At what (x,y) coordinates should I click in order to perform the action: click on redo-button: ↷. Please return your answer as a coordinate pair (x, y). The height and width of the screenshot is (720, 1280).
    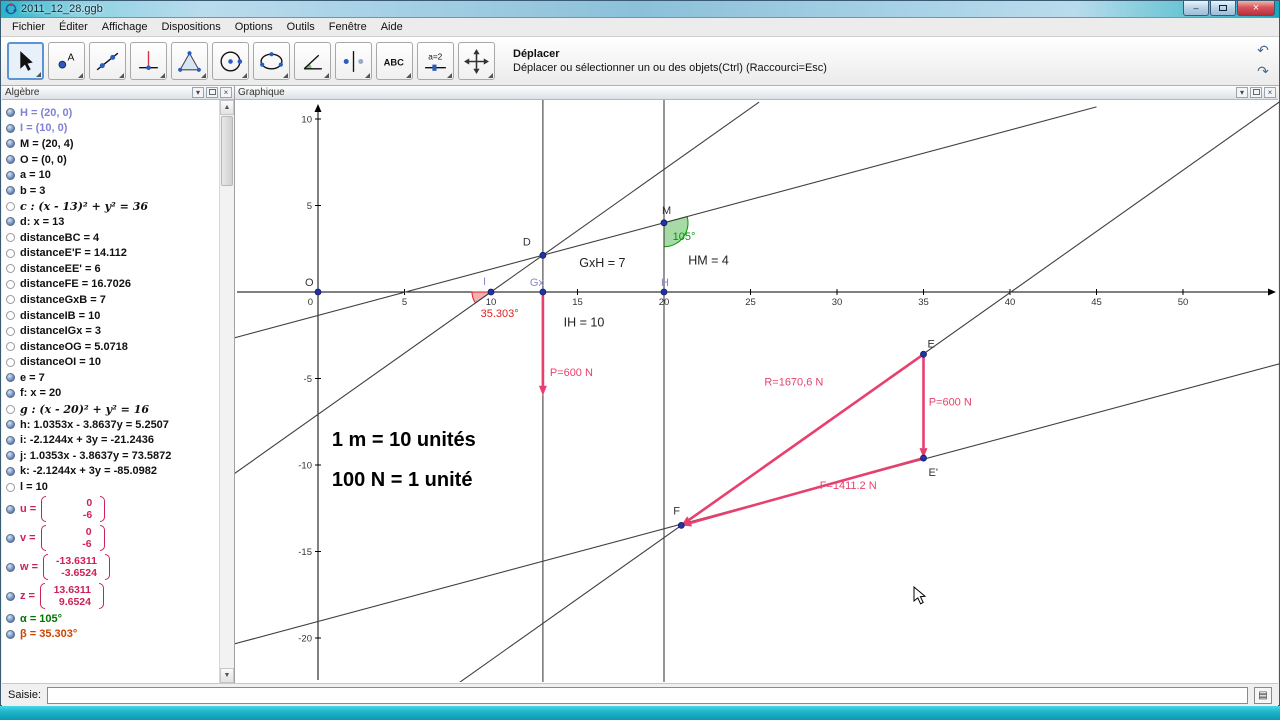
    Looking at the image, I should click on (1263, 71).